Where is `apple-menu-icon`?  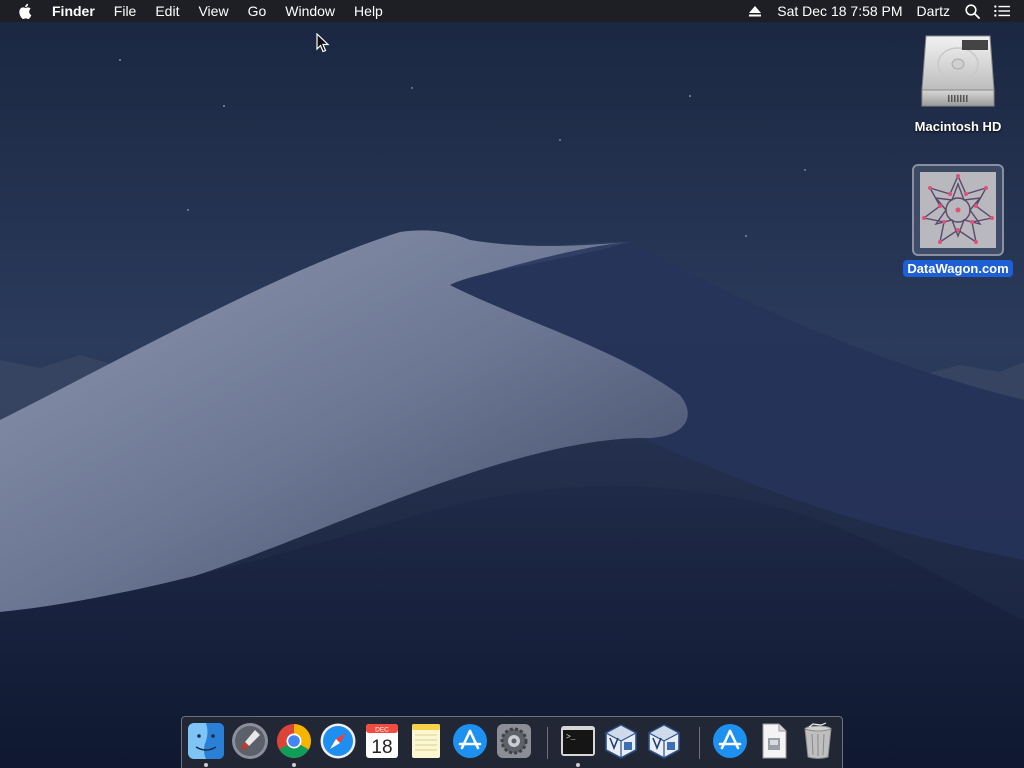
apple-menu-icon is located at coordinates (28, 11).